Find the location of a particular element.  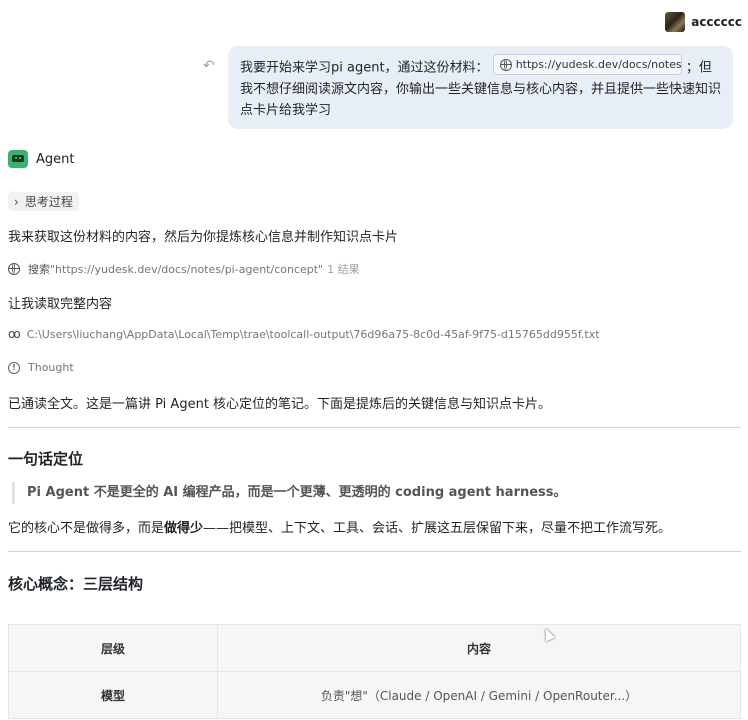

thinking-toggle: › 思考过程 is located at coordinates (43, 201).